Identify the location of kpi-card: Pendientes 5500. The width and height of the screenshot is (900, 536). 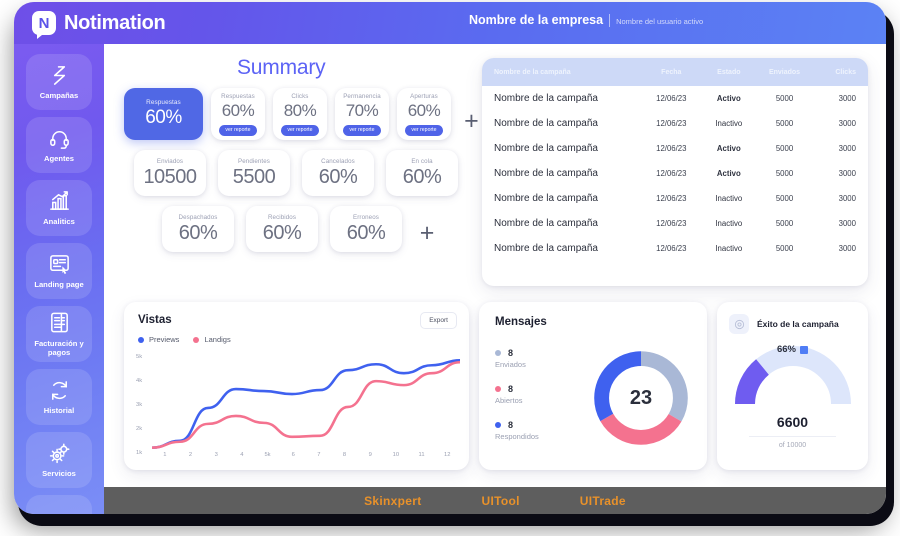
(254, 173).